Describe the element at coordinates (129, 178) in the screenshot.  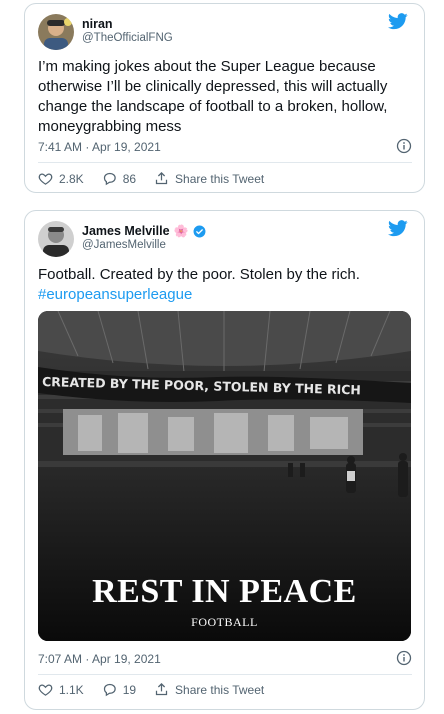
I see `reply-count: 86` at that location.